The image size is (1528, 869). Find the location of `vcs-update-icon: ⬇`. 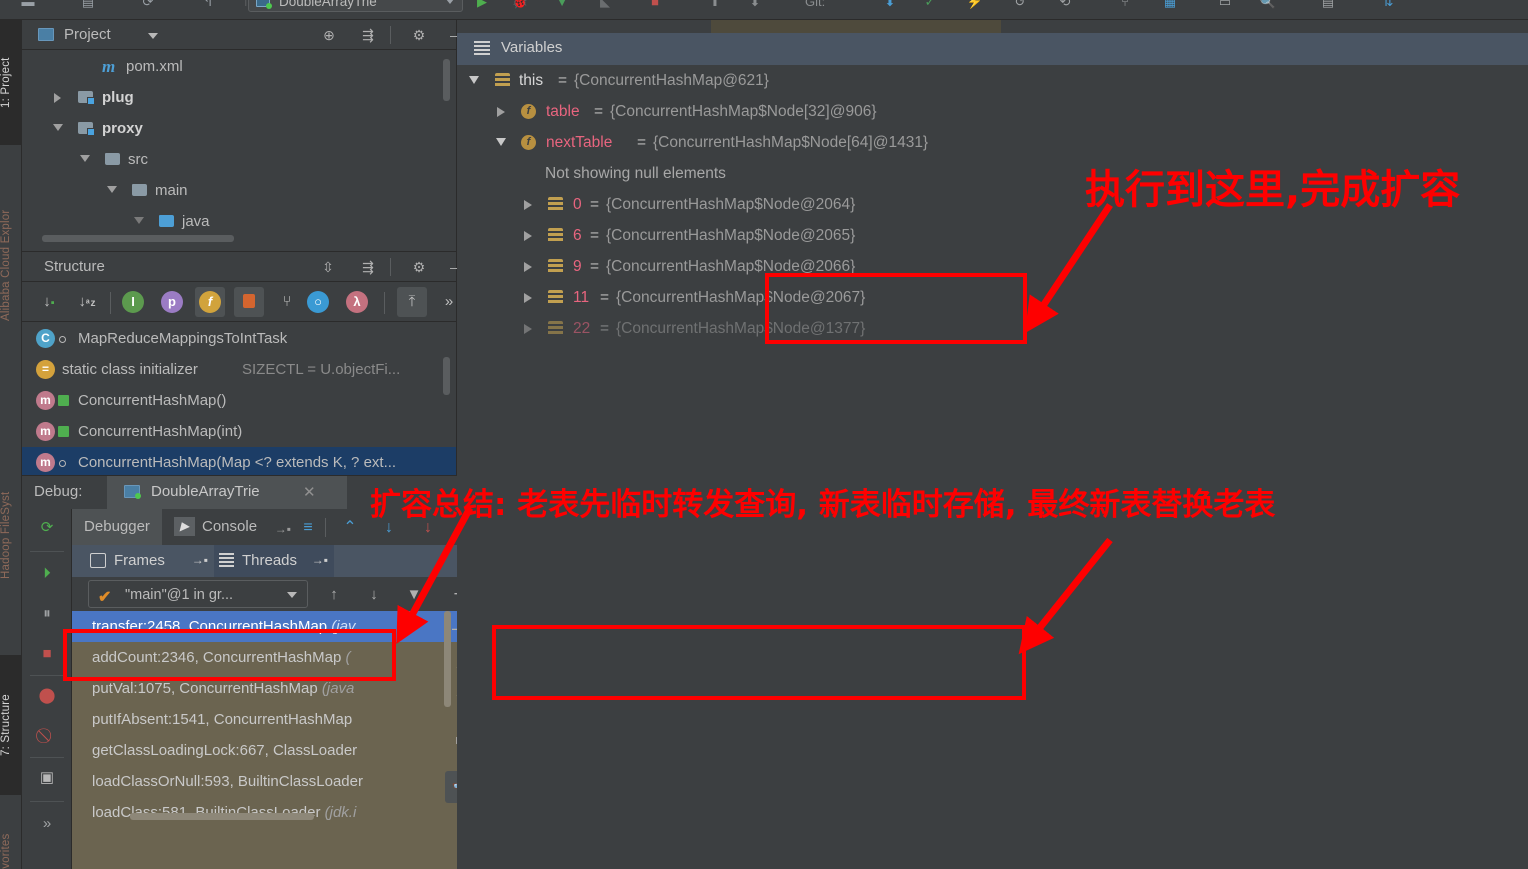

vcs-update-icon: ⬇ is located at coordinates (890, 6).